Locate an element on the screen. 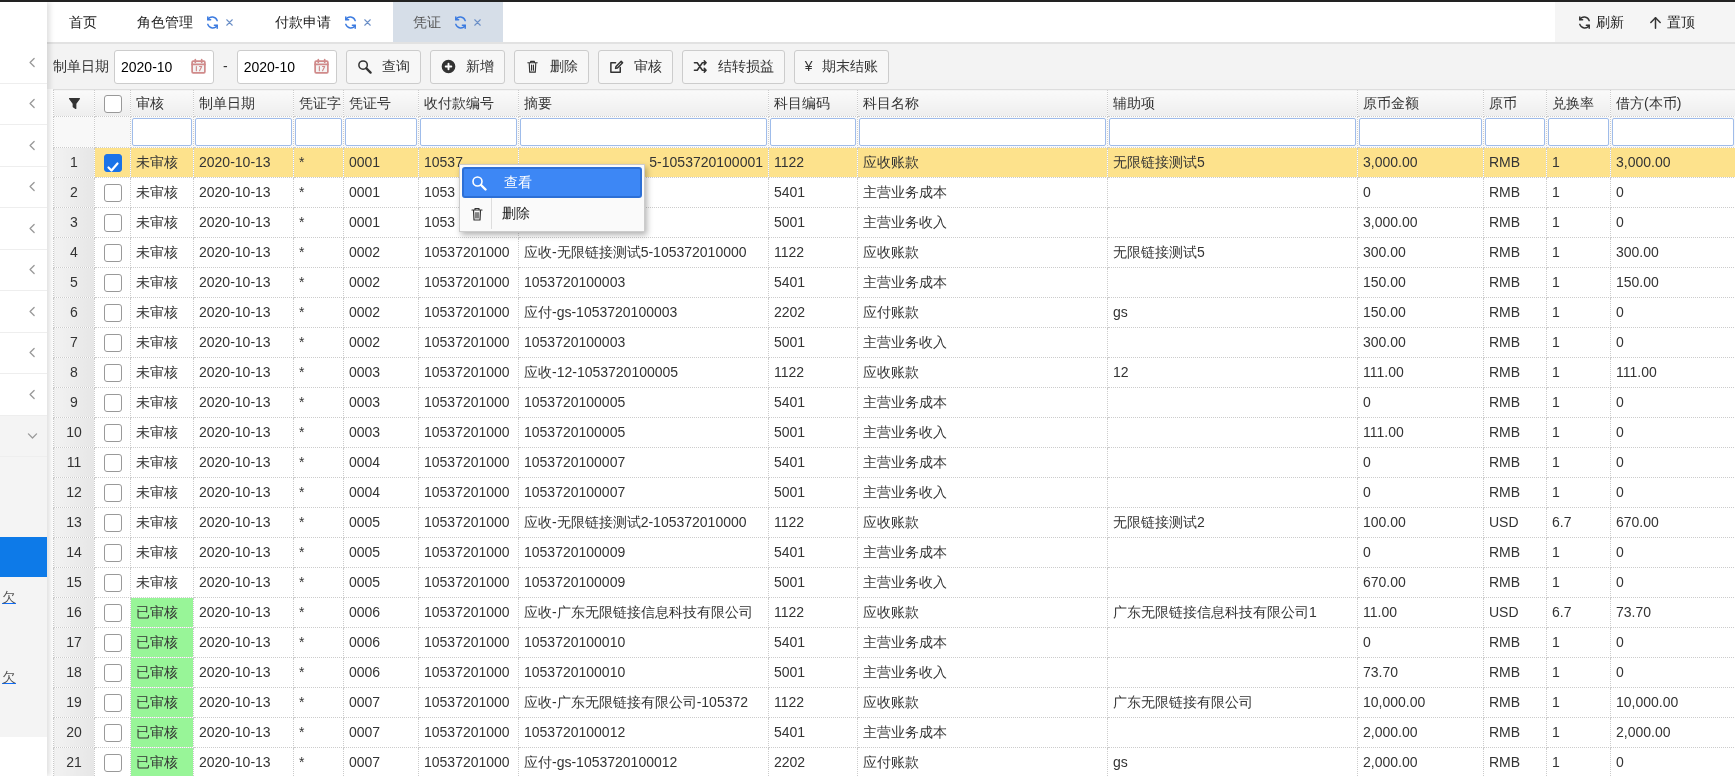 Image resolution: width=1735 pixels, height=776 pixels. tab: 凭证 is located at coordinates (448, 22).